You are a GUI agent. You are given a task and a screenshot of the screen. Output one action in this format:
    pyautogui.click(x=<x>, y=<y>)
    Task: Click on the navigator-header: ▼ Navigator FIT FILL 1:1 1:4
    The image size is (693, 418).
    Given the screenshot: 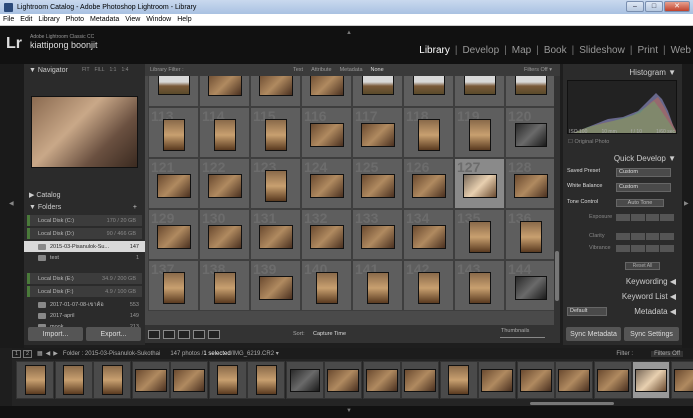 What is the action you would take?
    pyautogui.click(x=84, y=70)
    